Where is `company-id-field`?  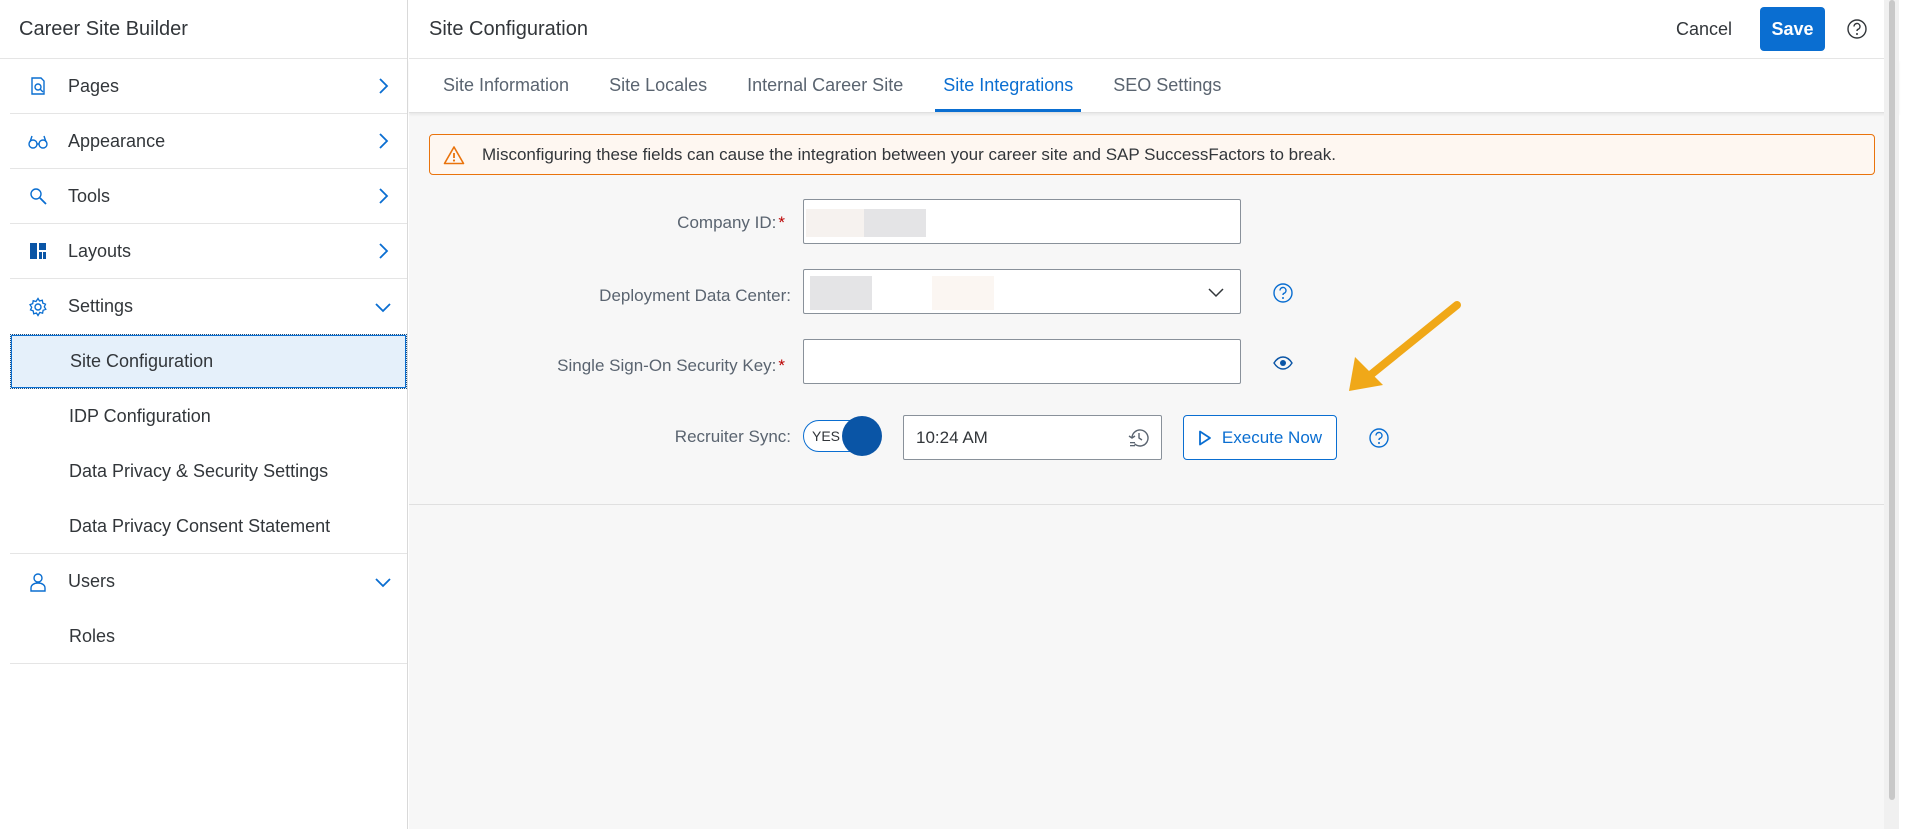
company-id-field is located at coordinates (1022, 221).